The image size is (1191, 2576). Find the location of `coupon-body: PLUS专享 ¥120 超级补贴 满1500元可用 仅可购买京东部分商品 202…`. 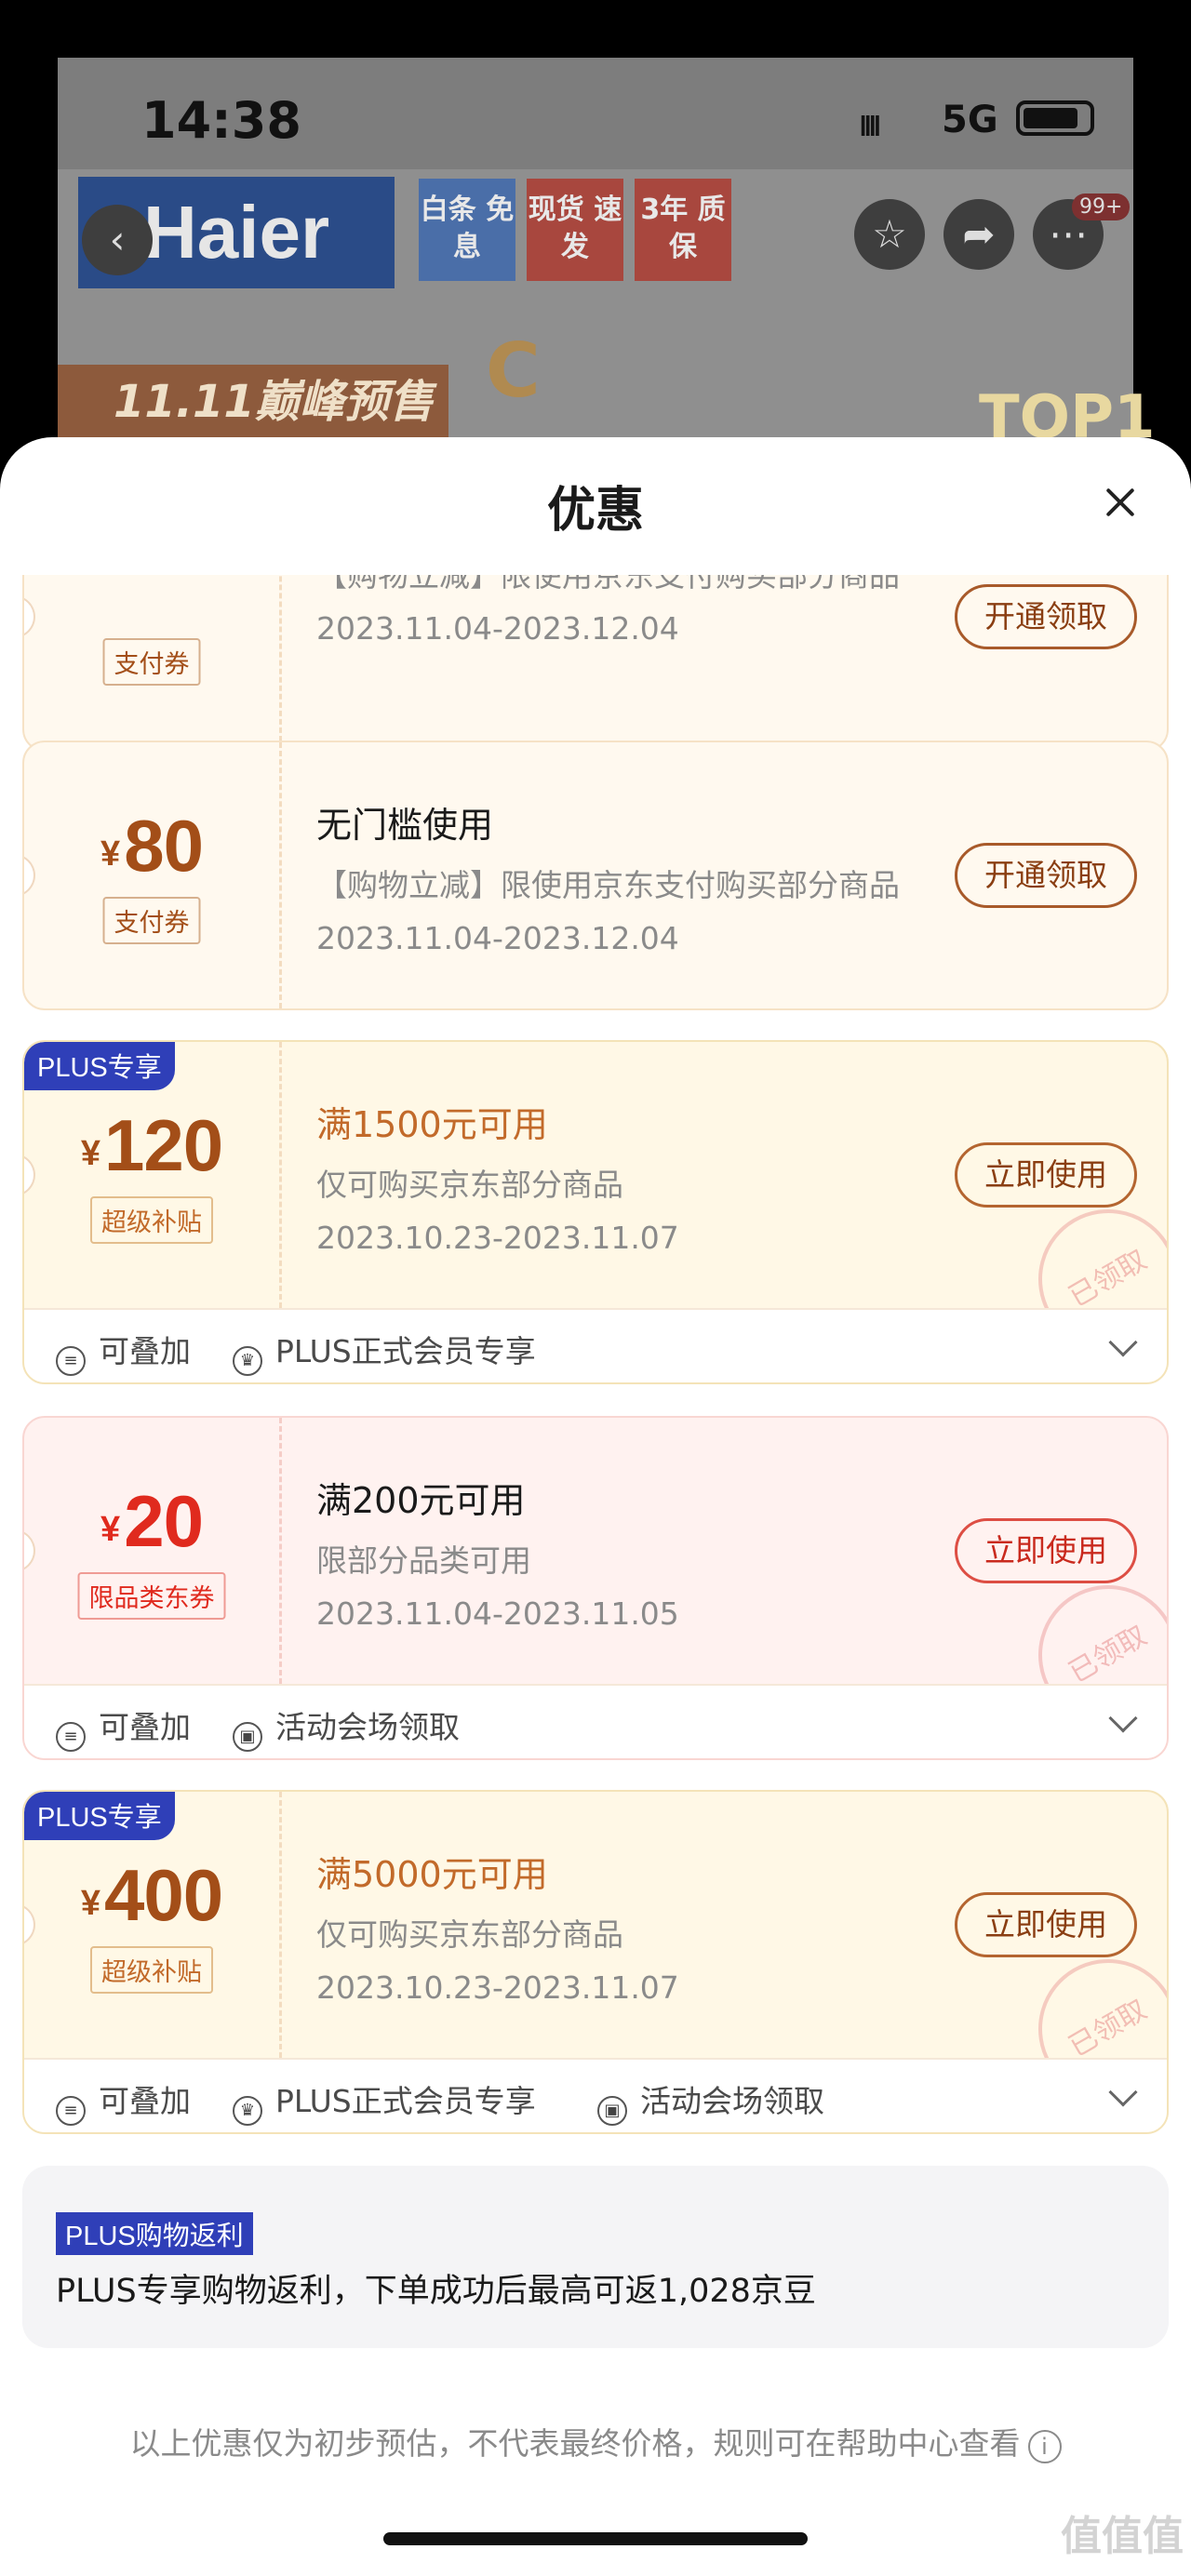

coupon-body: PLUS专享 ¥120 超级补贴 满1500元可用 仅可购买京东部分商品 202… is located at coordinates (595, 1208).